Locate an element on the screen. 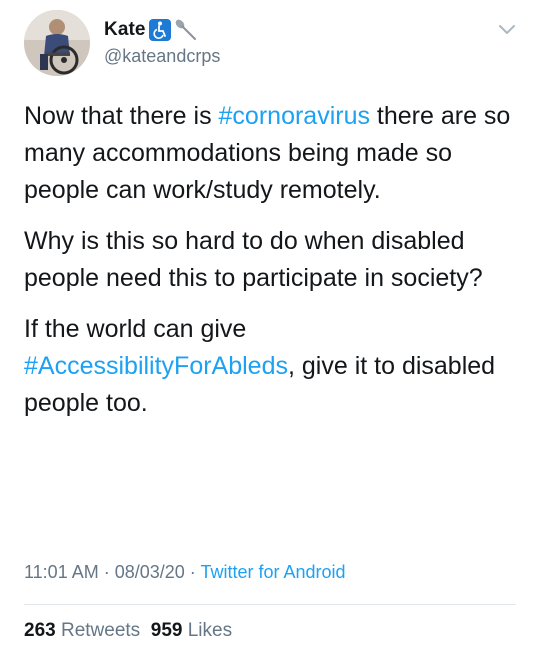  tweet-text-segment: If the world can give is located at coordinates (135, 329).